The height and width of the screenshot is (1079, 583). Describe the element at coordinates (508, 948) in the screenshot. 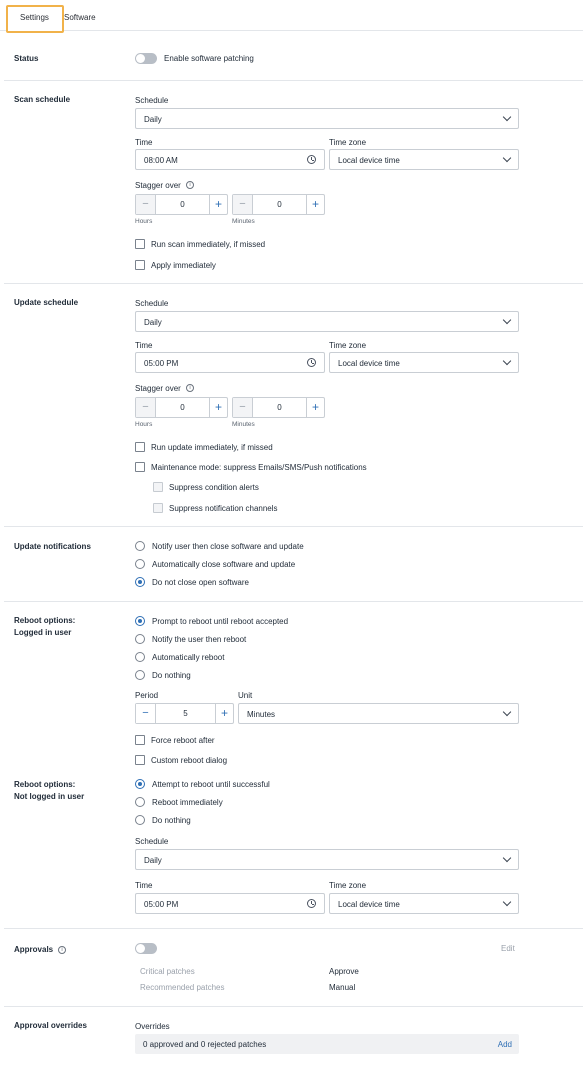

I see `approvals-edit-link: Edit` at that location.